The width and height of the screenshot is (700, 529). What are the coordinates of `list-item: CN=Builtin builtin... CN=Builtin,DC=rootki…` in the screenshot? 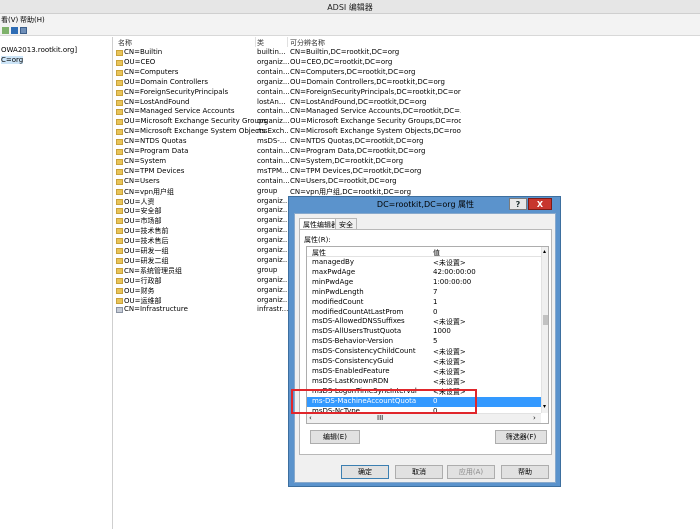 It's located at (407, 53).